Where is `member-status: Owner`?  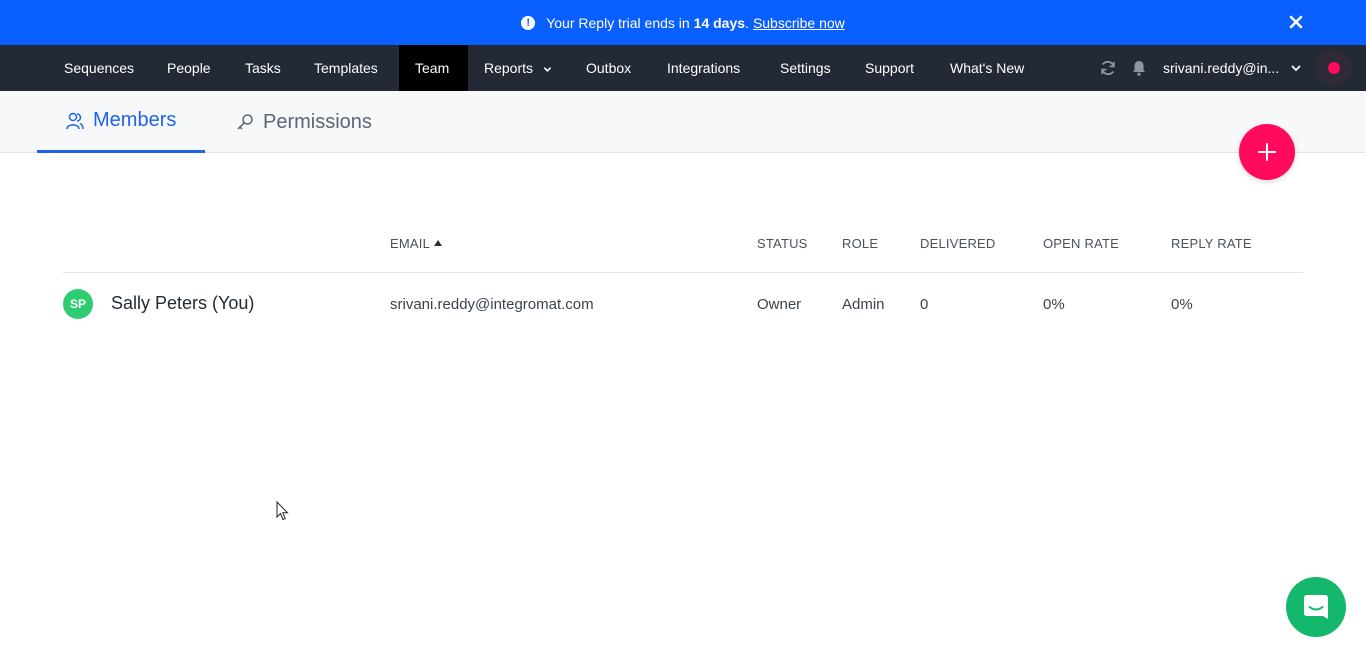 member-status: Owner is located at coordinates (779, 304).